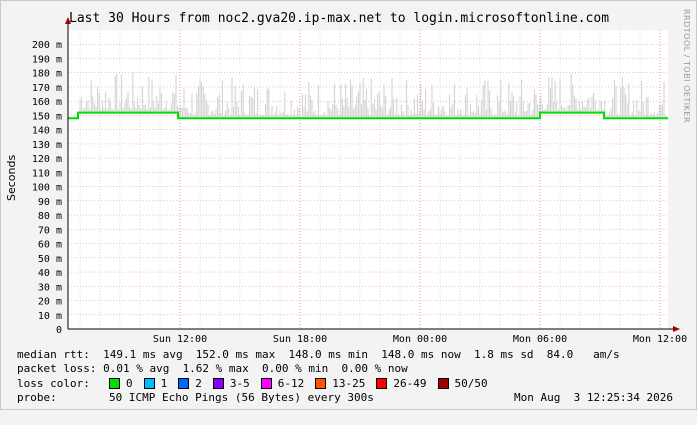 The image size is (697, 425). Describe the element at coordinates (239, 383) in the screenshot. I see `loss-color-label-3: 3-5` at that location.